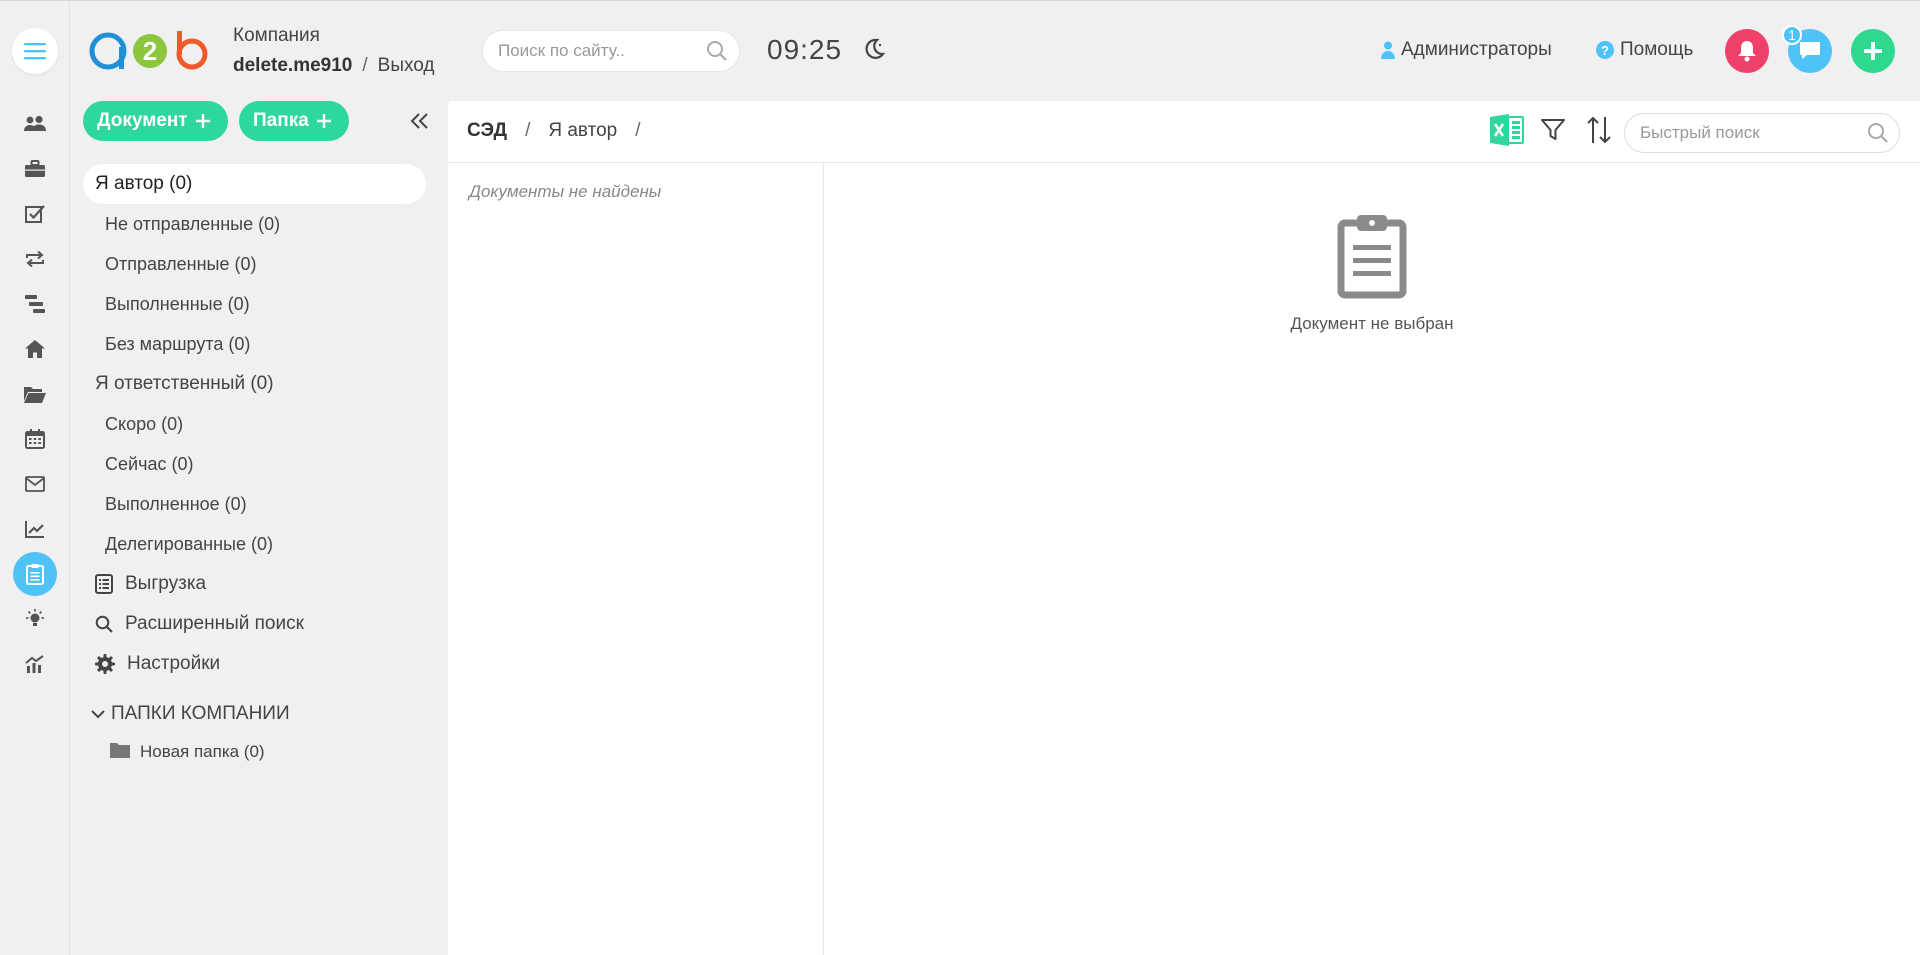  I want to click on company-label: Компания, so click(276, 35).